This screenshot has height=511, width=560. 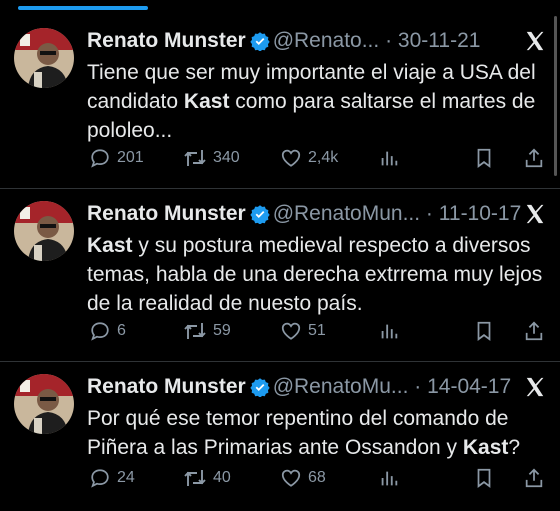 I want to click on retweet-count: 59, so click(x=222, y=330).